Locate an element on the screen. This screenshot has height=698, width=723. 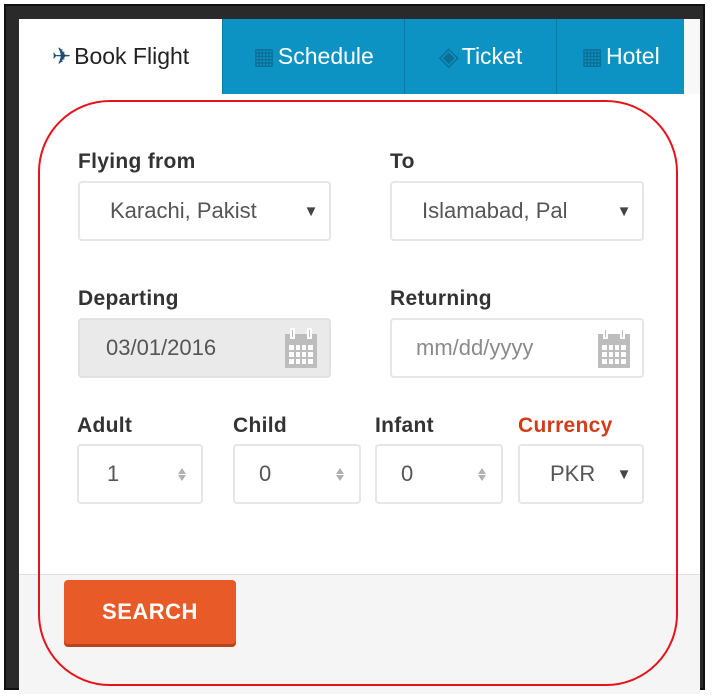
tab-hotel: ▦ Hotel is located at coordinates (620, 56).